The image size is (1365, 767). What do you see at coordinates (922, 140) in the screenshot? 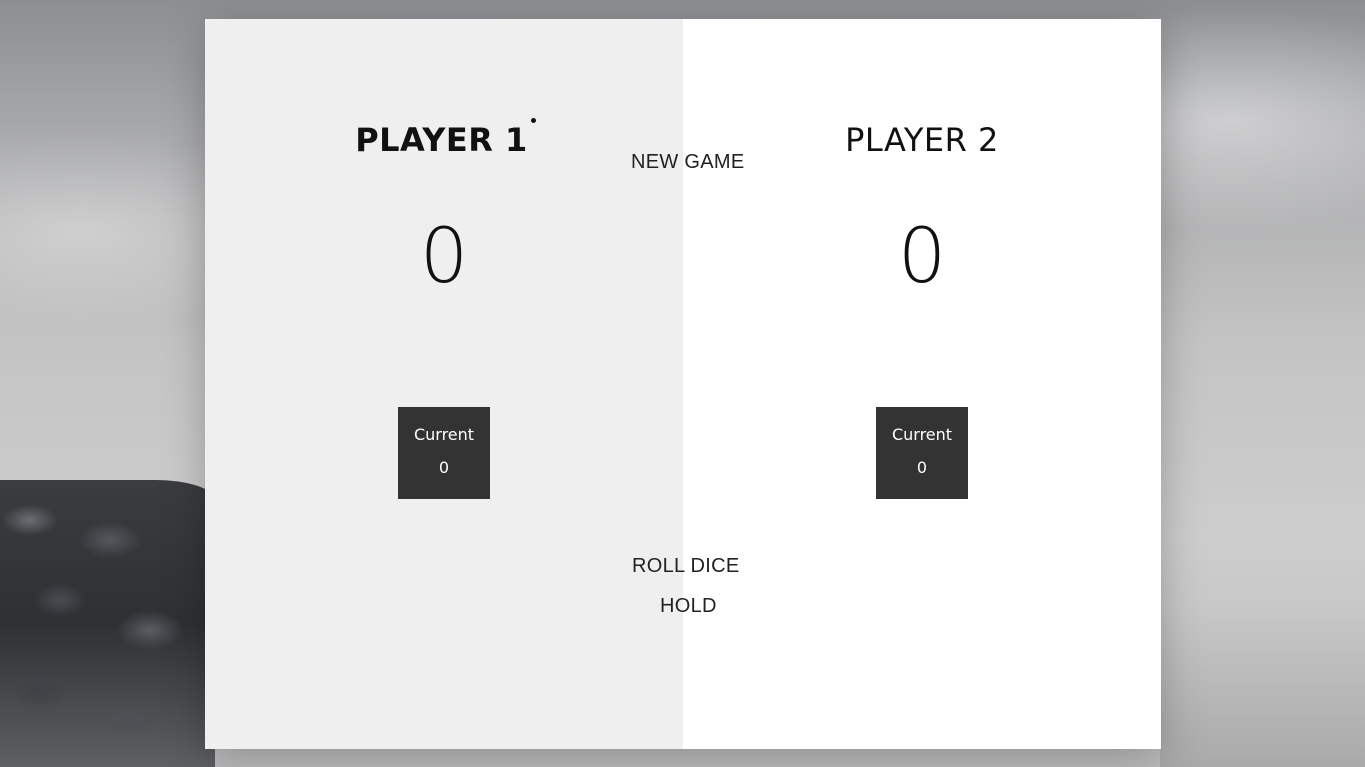
I see `player-2-name: PLAYER 2` at bounding box center [922, 140].